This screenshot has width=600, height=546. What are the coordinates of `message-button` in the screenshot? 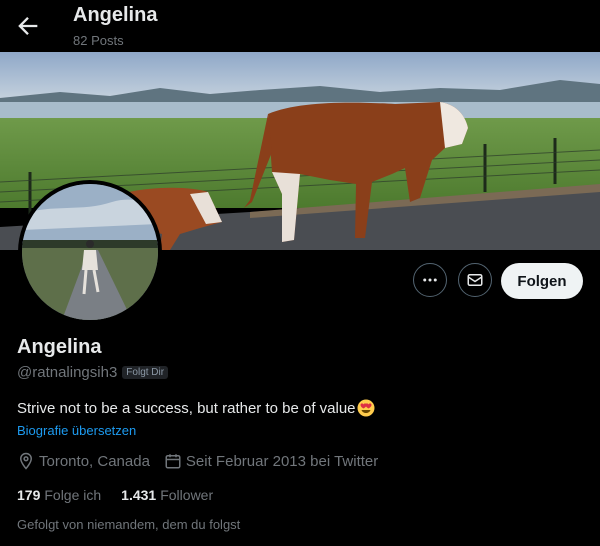 It's located at (475, 280).